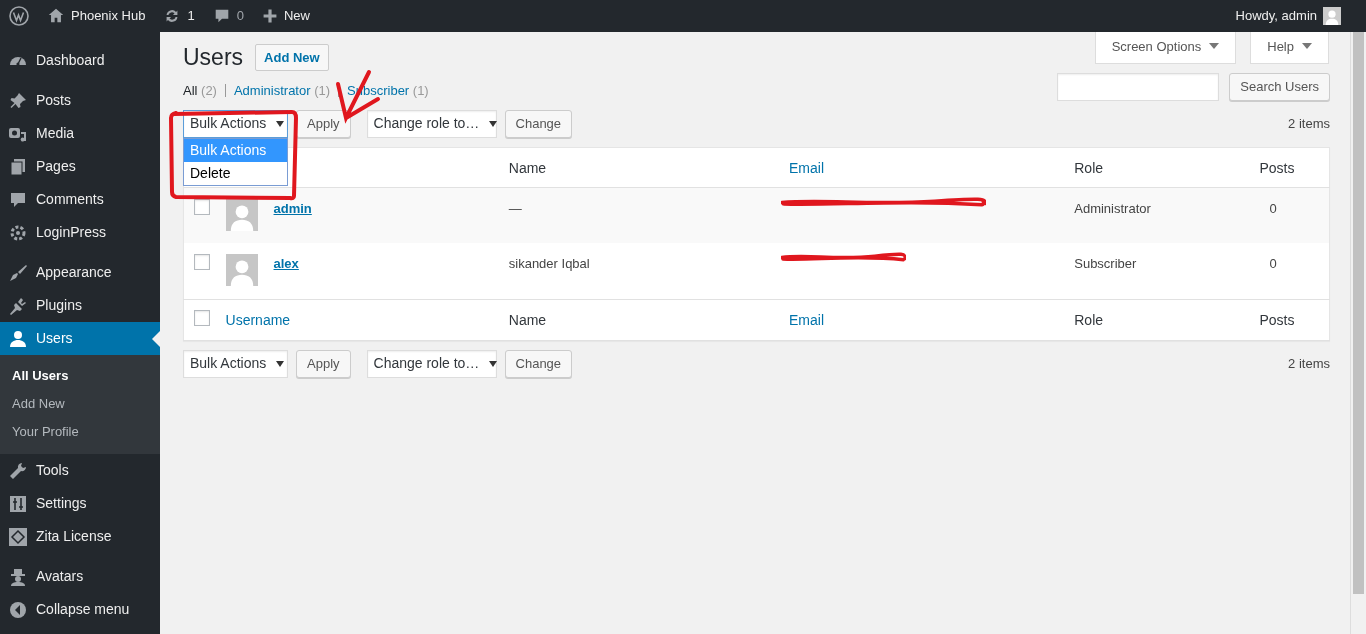 The width and height of the screenshot is (1366, 634). Describe the element at coordinates (80, 338) in the screenshot. I see `menu-item: Users` at that location.